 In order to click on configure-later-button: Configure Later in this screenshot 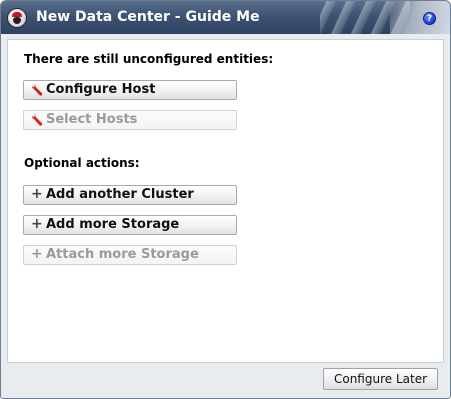, I will do `click(380, 379)`.